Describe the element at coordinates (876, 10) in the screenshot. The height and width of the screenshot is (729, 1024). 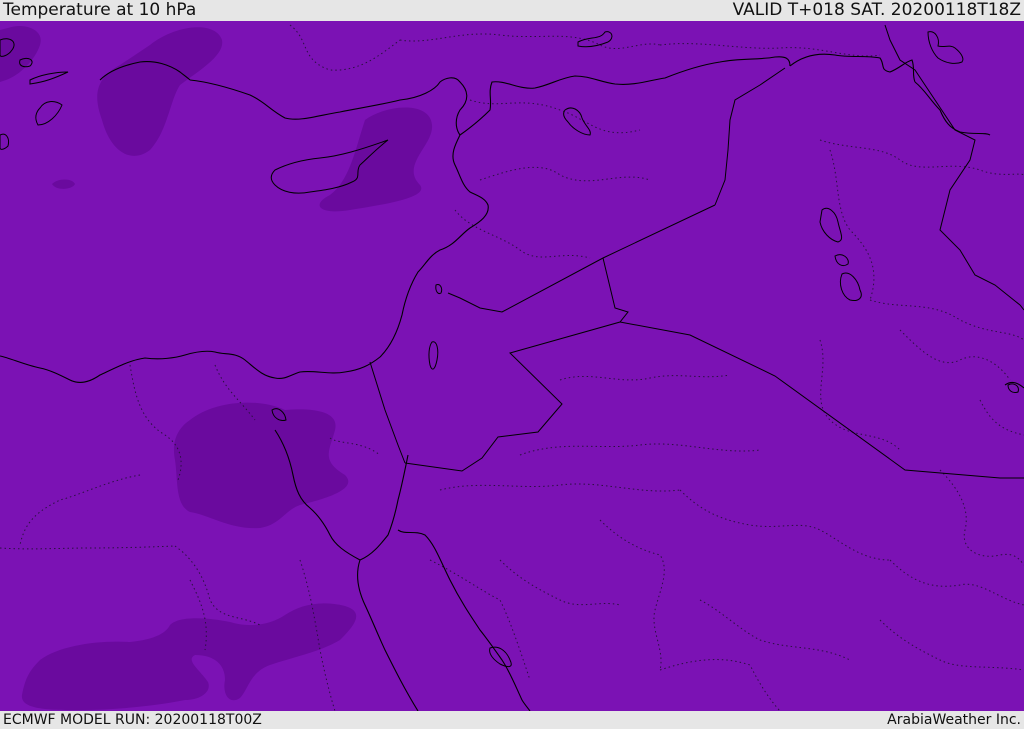
I see `valid-time: VALID T+018 SAT. 20200118T18Z` at that location.